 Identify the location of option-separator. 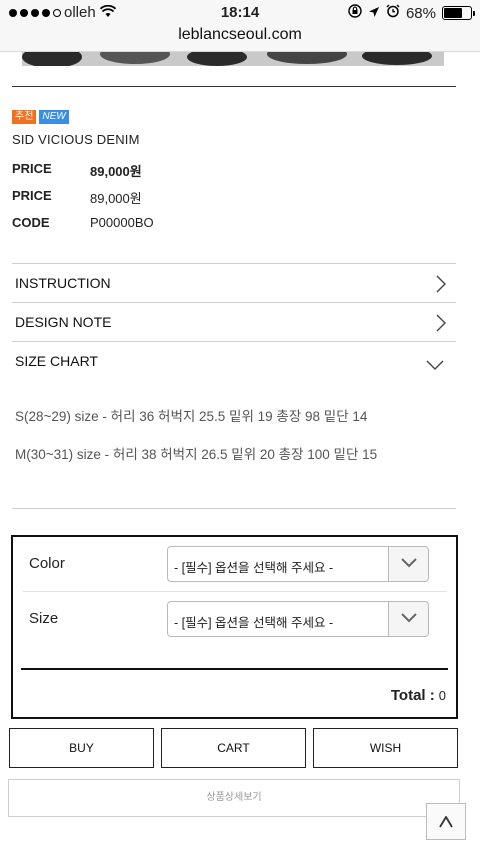
(235, 591).